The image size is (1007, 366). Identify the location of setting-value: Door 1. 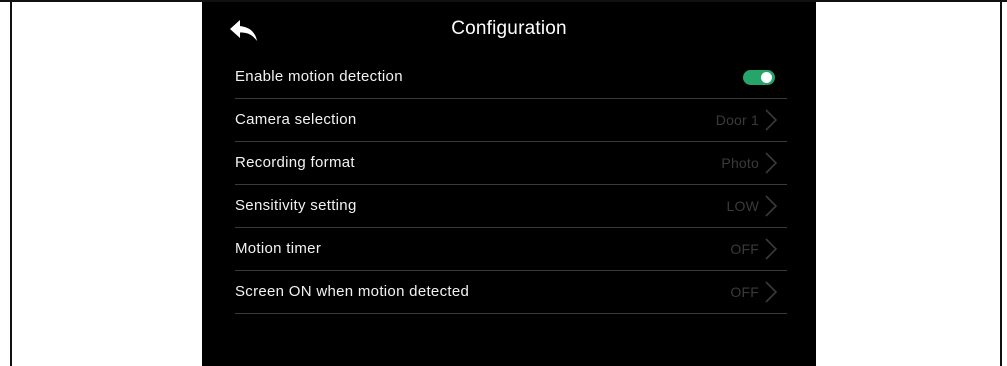
(737, 120).